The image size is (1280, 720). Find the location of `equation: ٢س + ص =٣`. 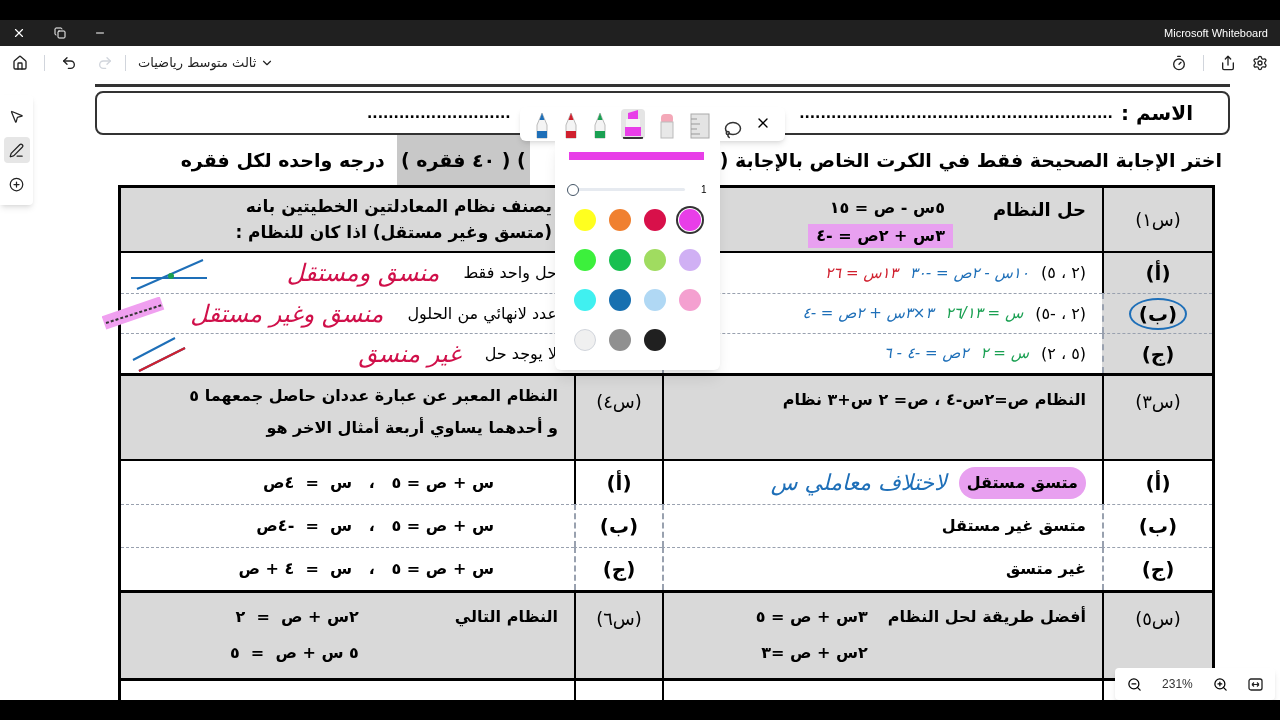

equation: ٢س + ص =٣ is located at coordinates (814, 653).